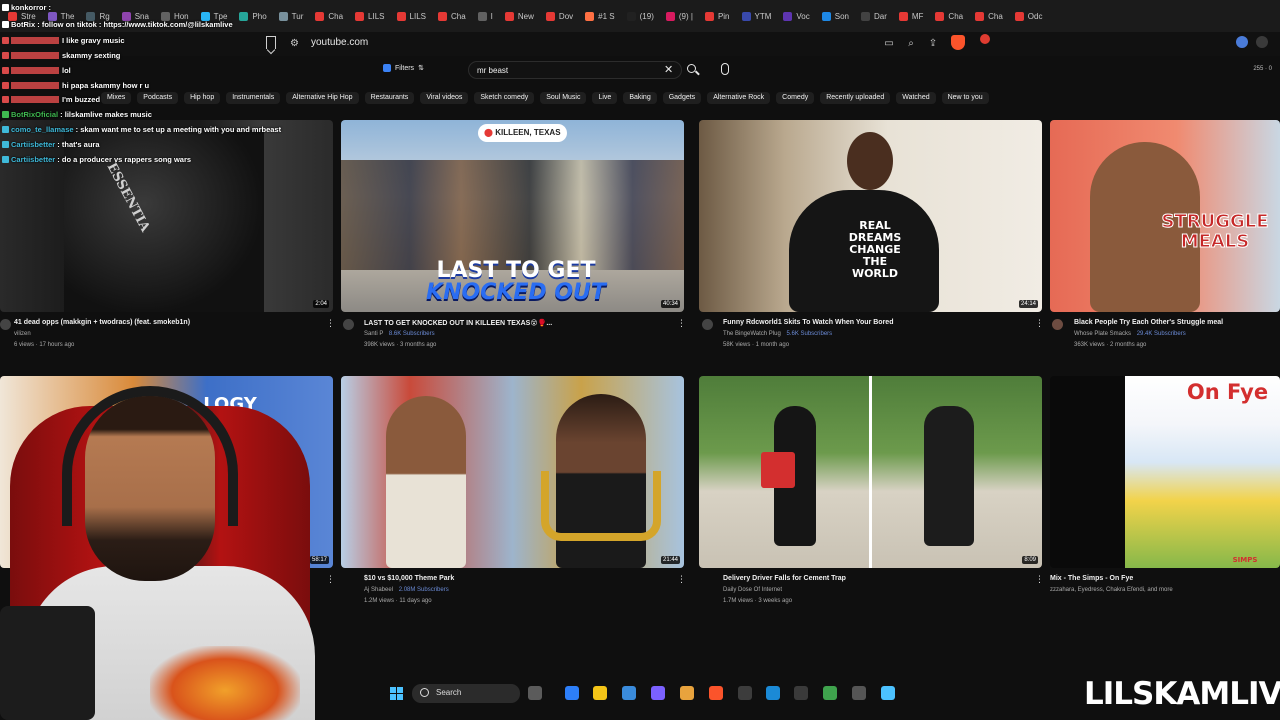  What do you see at coordinates (911, 16) in the screenshot?
I see `browser-tab: MF` at bounding box center [911, 16].